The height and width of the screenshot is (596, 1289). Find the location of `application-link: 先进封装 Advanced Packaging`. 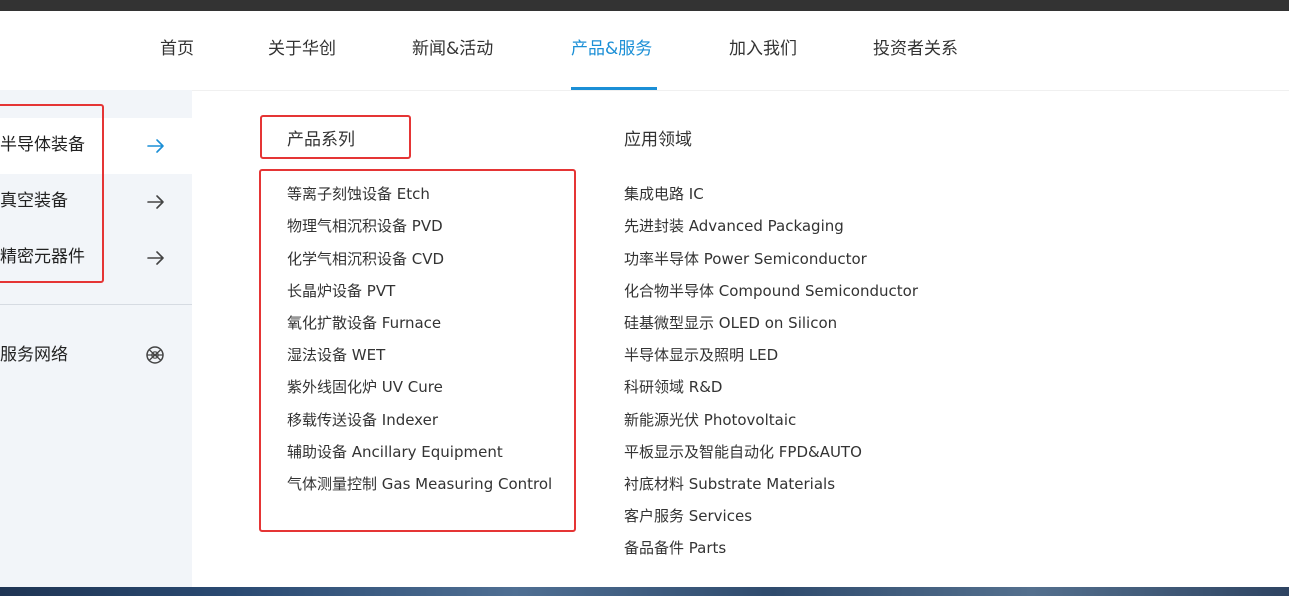

application-link: 先进封装 Advanced Packaging is located at coordinates (734, 226).